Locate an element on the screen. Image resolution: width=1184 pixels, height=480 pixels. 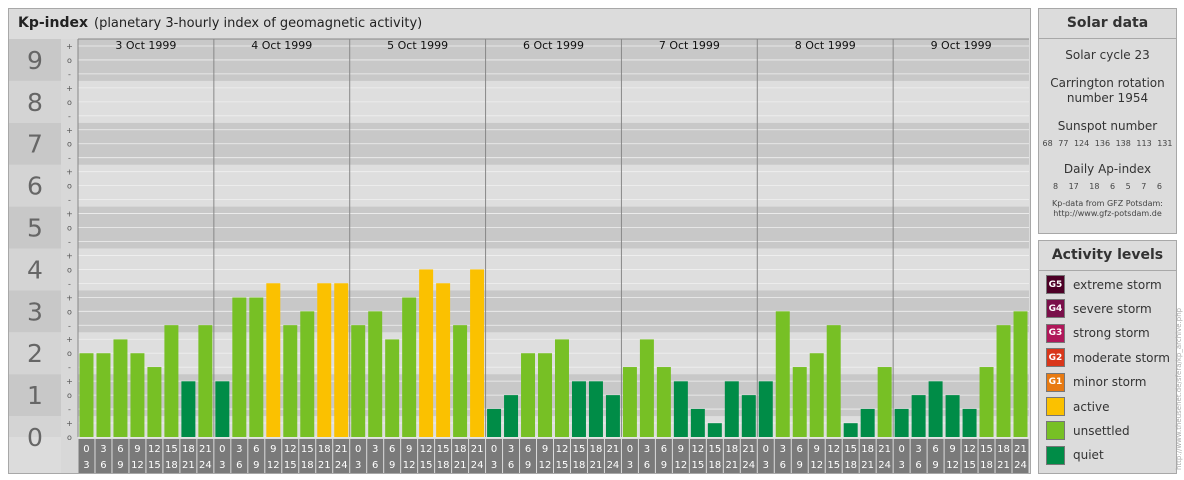
data-source-line1: Kp-data from GFZ Potsdam: is located at coordinates (1107, 203).